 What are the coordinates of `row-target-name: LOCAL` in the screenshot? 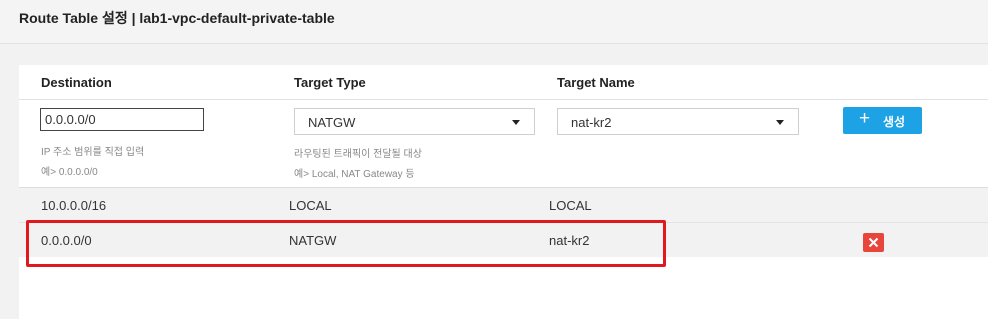 It's located at (570, 205).